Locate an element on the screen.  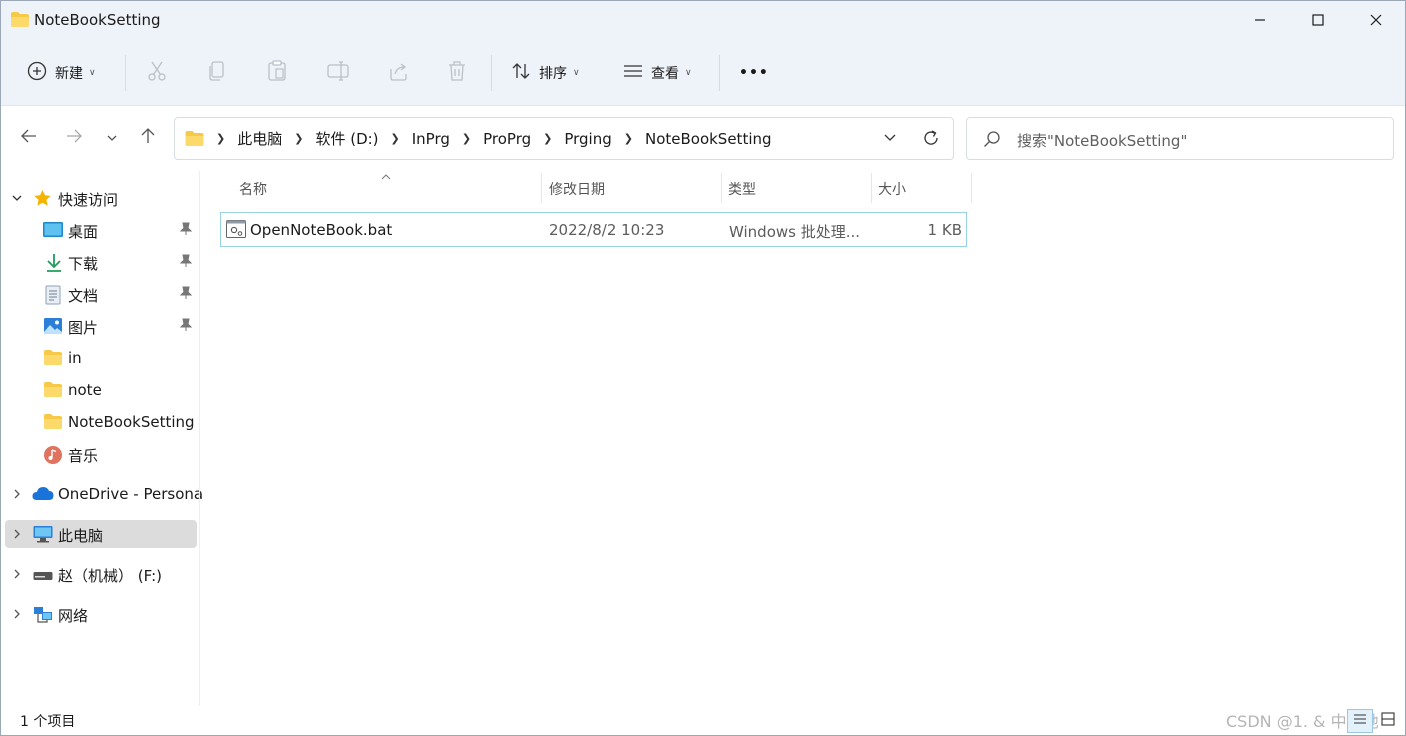
file-modified: 2022/8/2 10:23 is located at coordinates (607, 230).